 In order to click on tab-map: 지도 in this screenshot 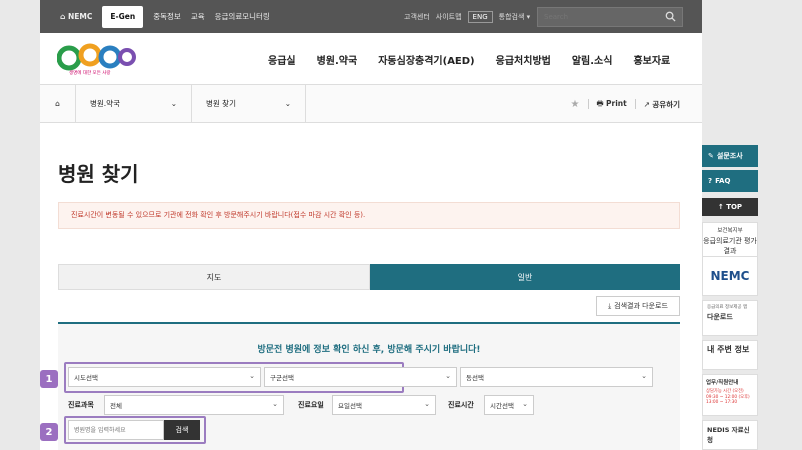, I will do `click(214, 277)`.